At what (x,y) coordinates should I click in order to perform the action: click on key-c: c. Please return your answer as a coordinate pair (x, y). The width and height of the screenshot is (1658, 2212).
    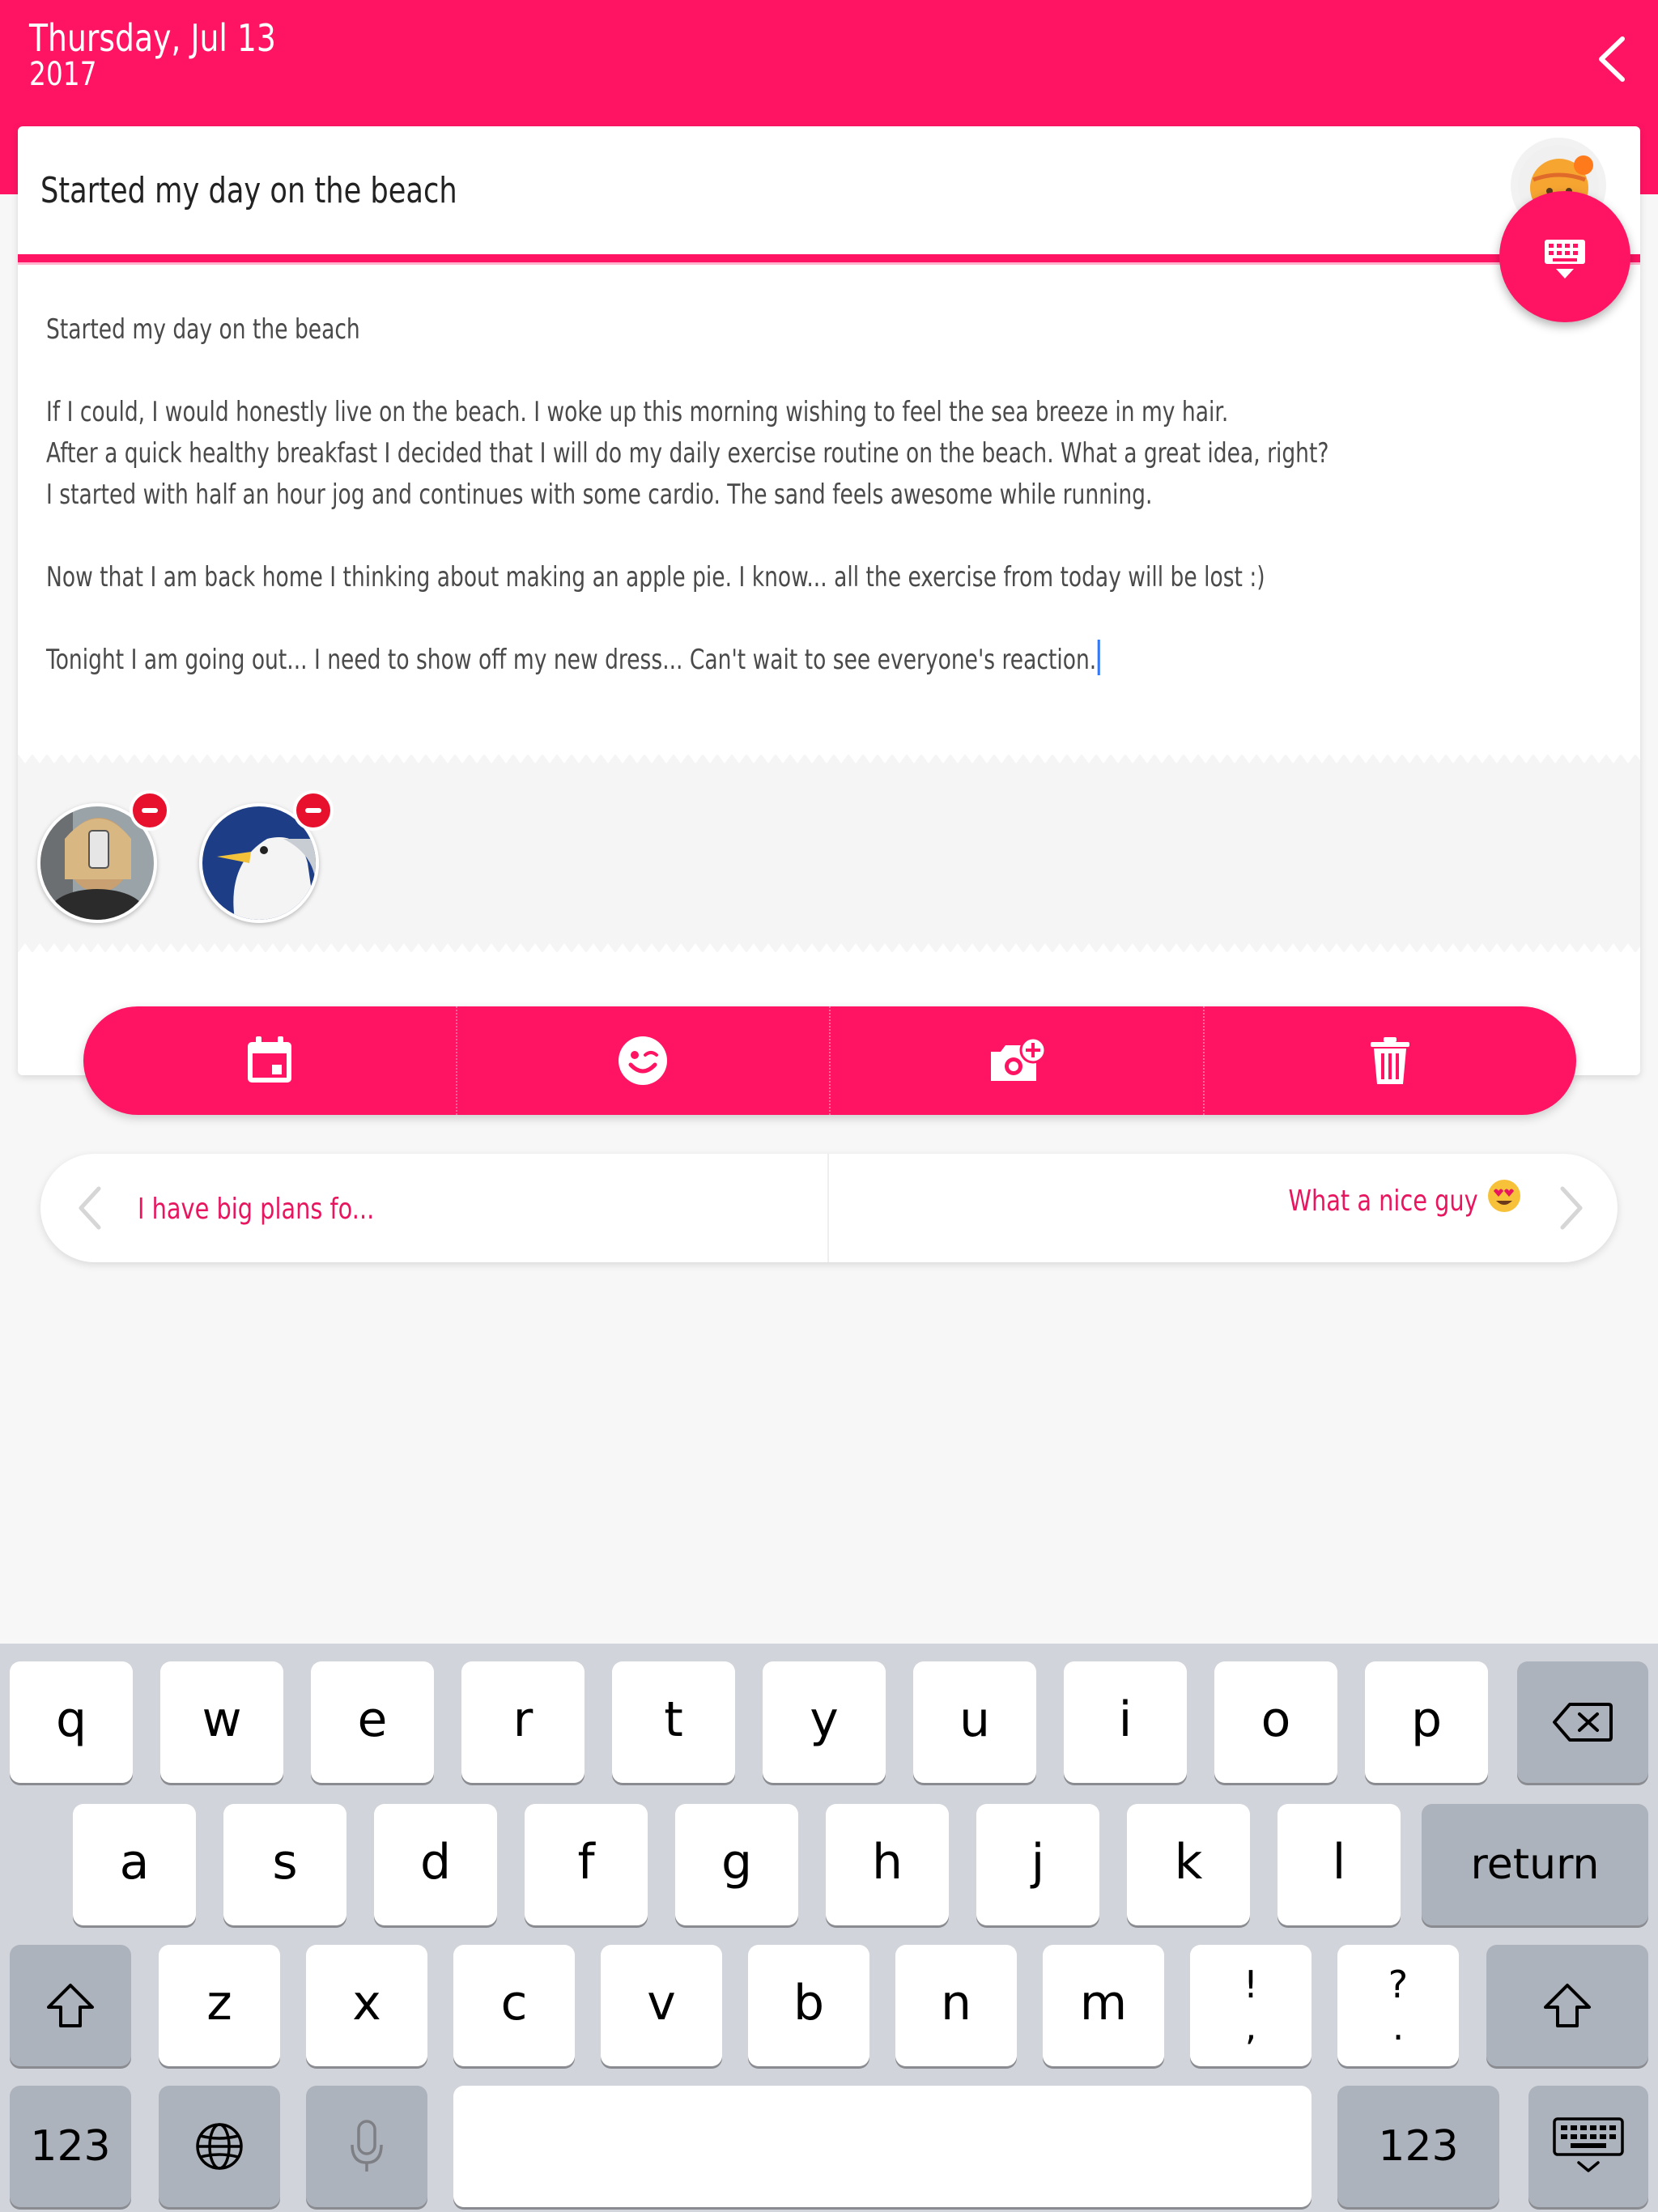
    Looking at the image, I should click on (514, 2006).